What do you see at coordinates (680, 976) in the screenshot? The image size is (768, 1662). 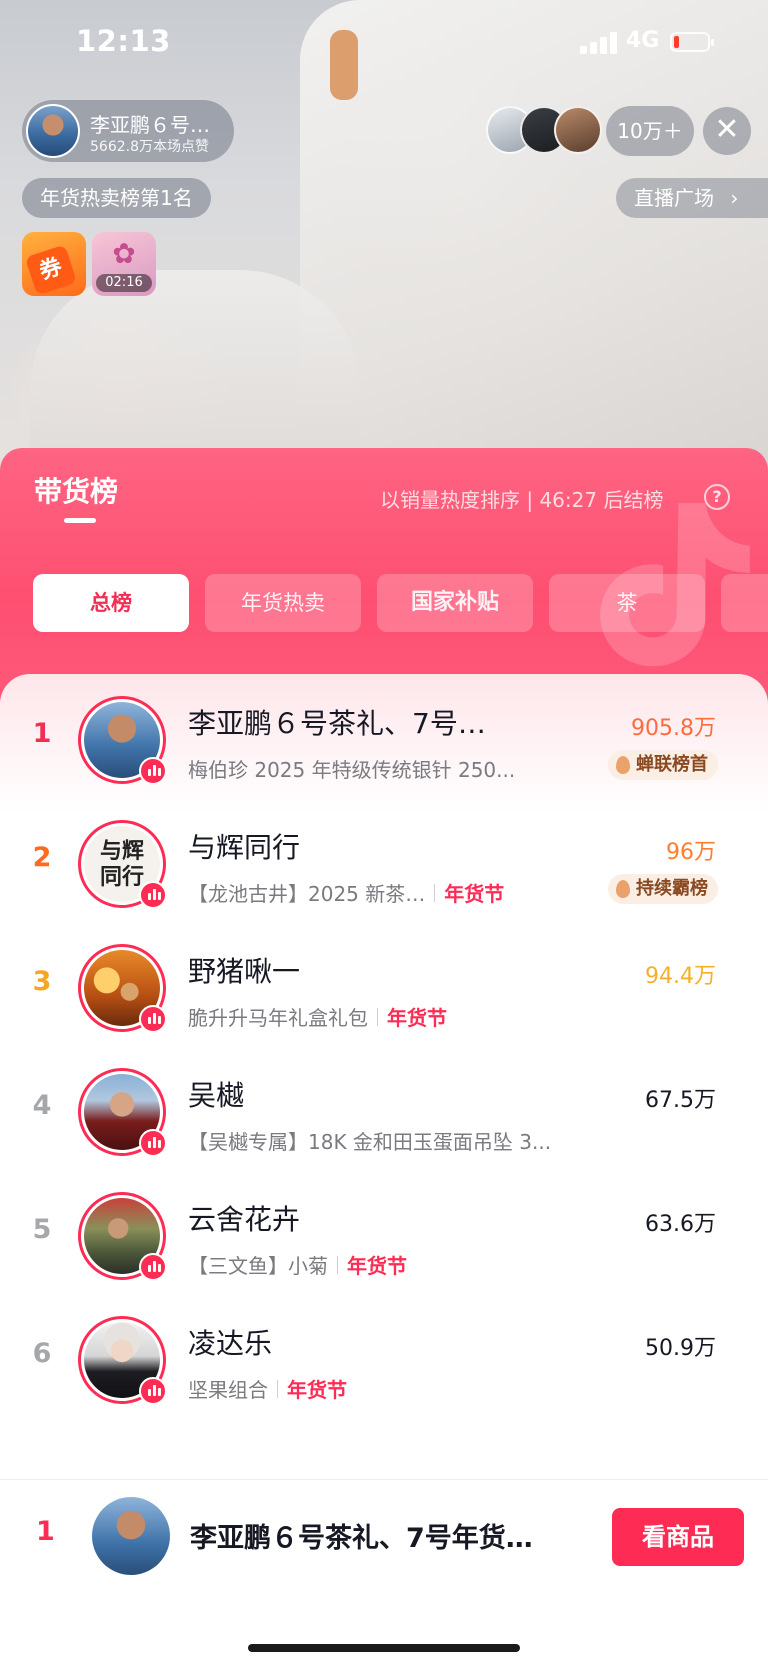 I see `sales-value: 94.4万` at bounding box center [680, 976].